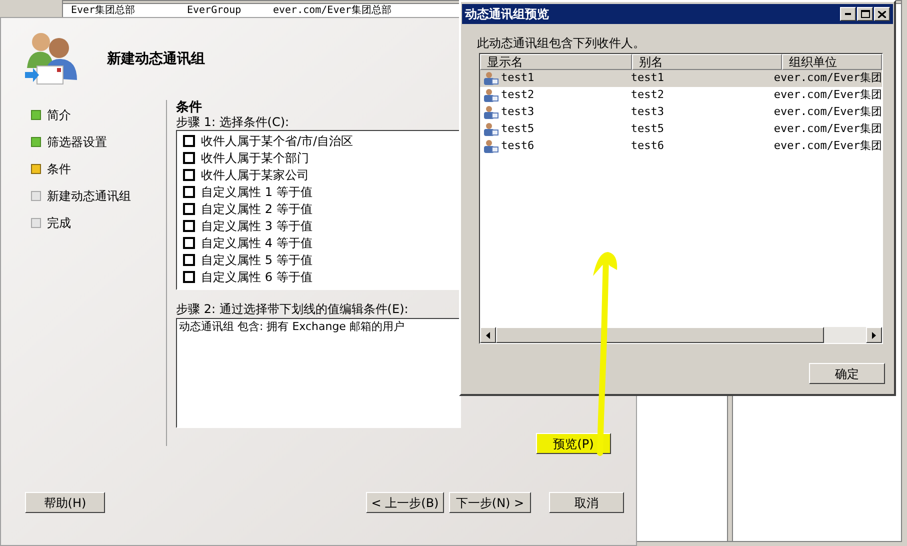 This screenshot has height=546, width=907. I want to click on help-button: 帮助(H), so click(65, 502).